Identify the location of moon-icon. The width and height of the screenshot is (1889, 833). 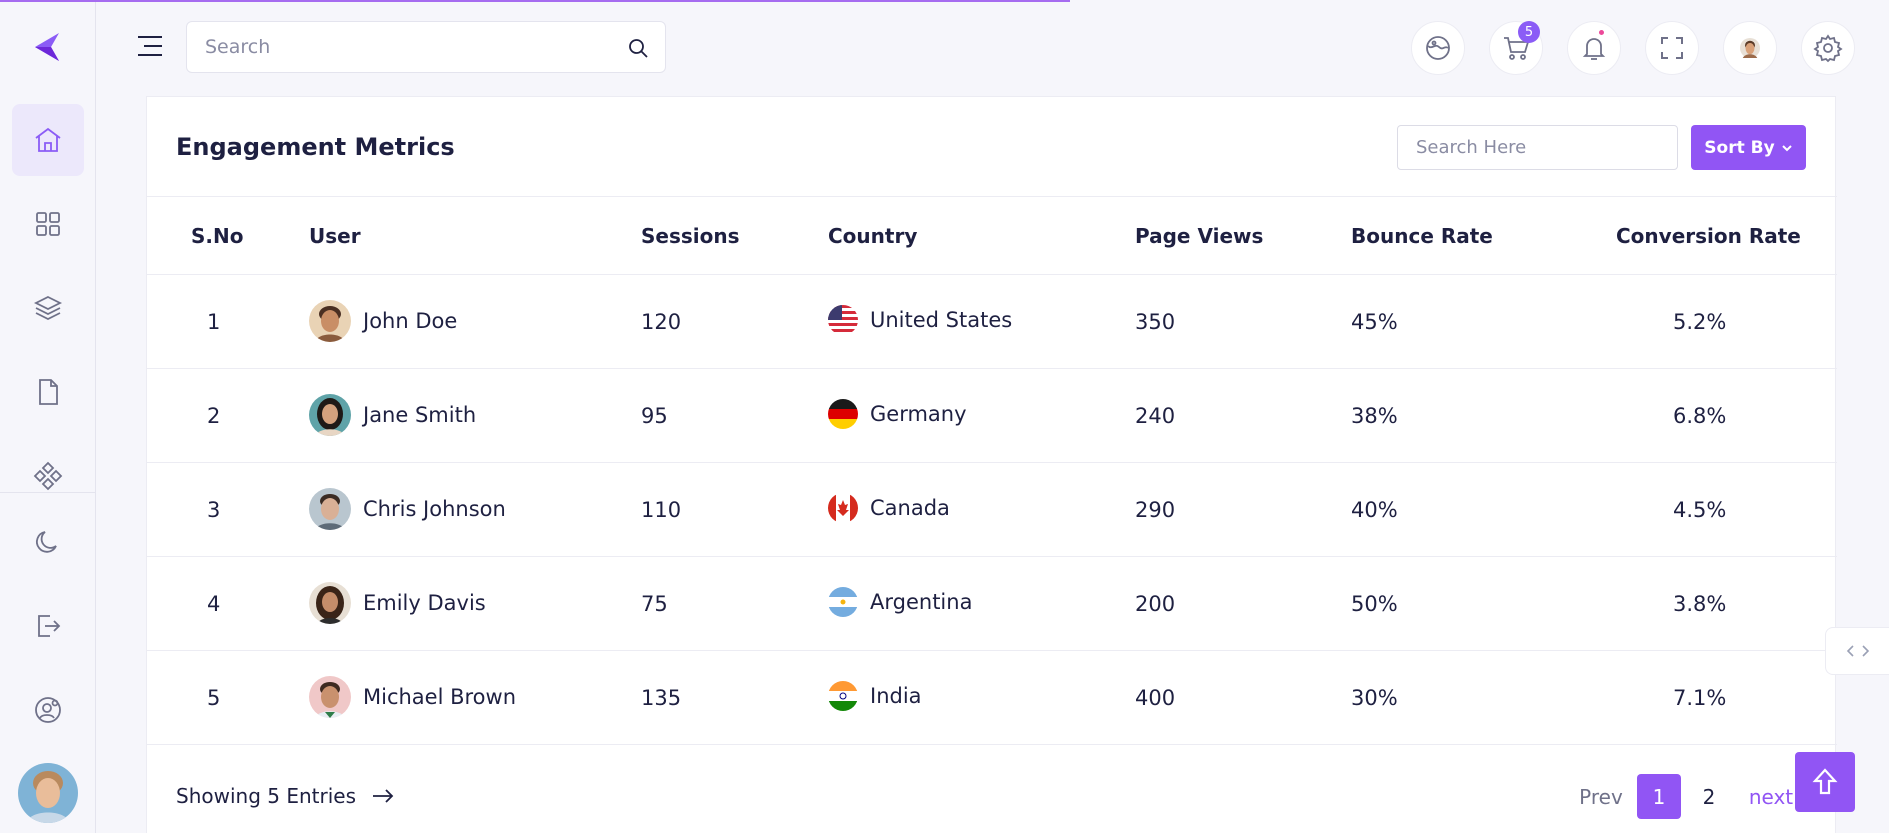
(46, 542).